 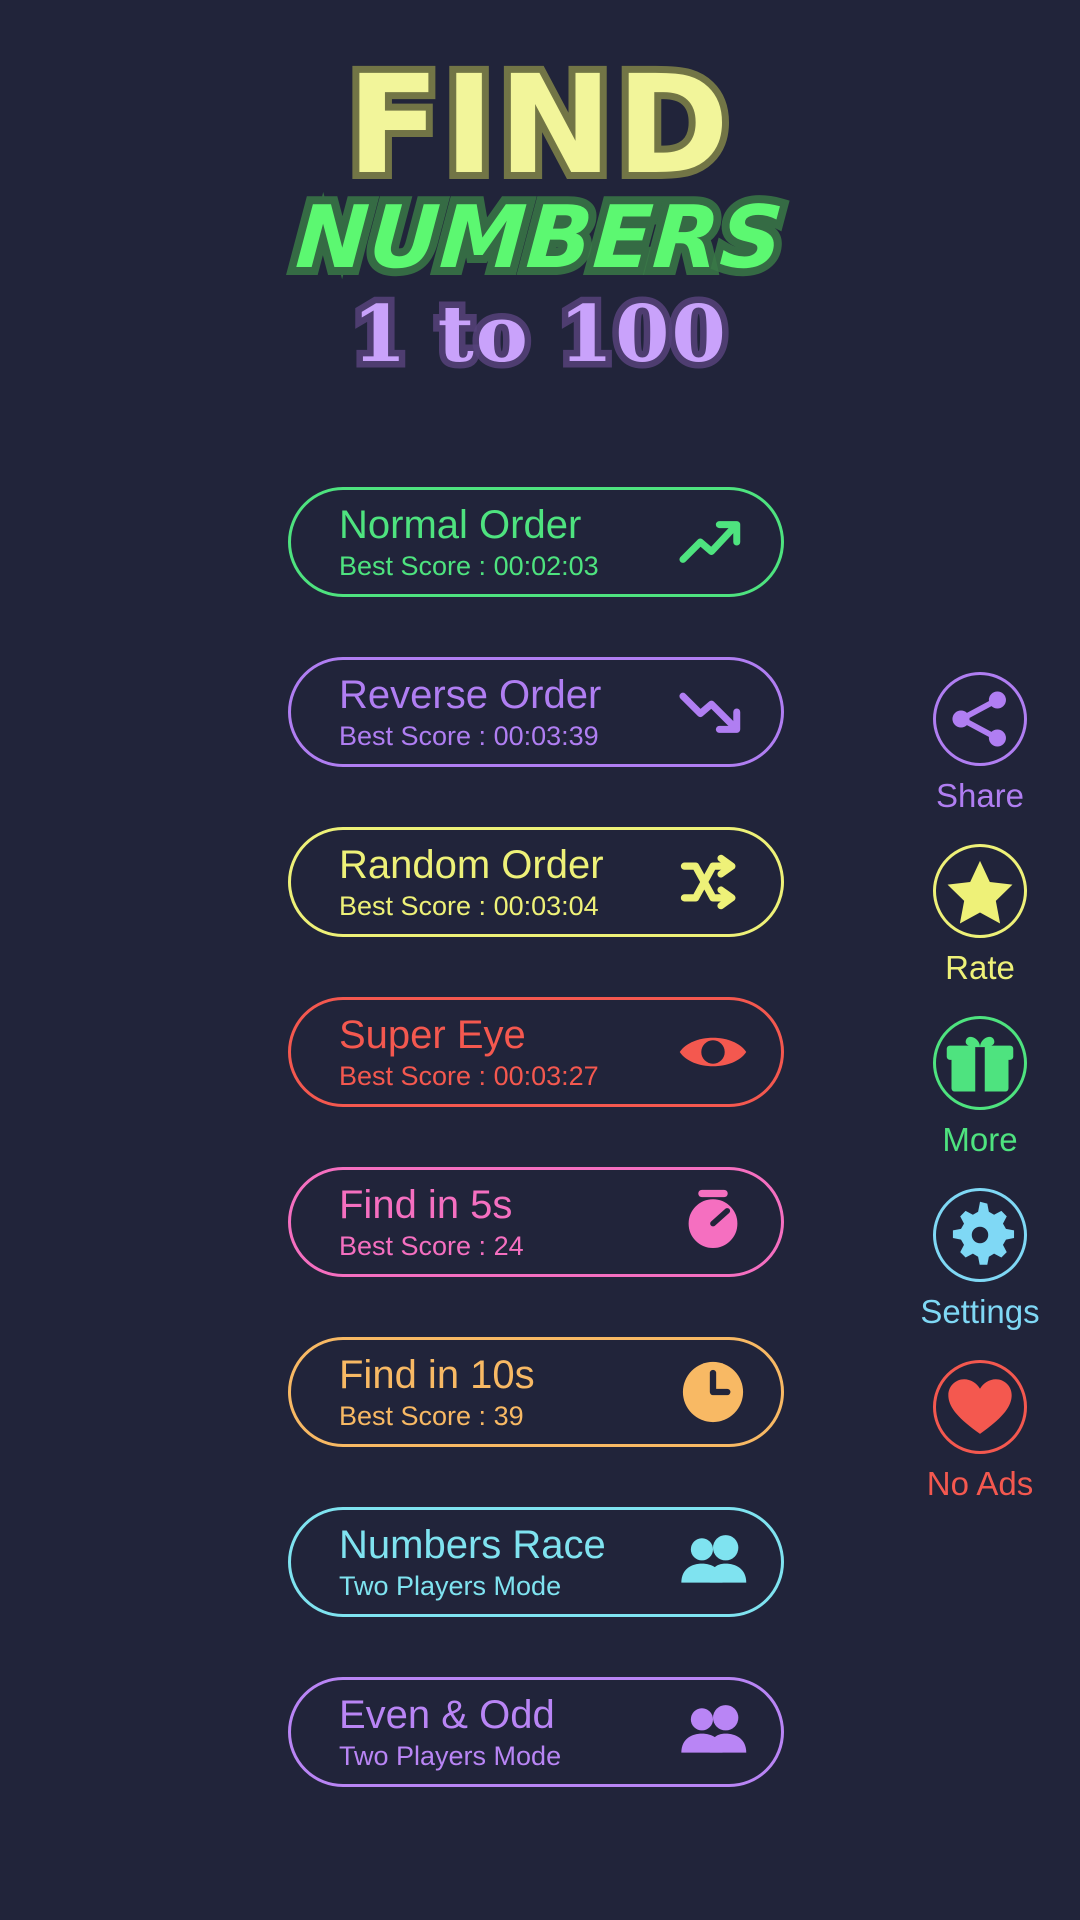 I want to click on rail-button-settings: Settings, so click(x=980, y=1260).